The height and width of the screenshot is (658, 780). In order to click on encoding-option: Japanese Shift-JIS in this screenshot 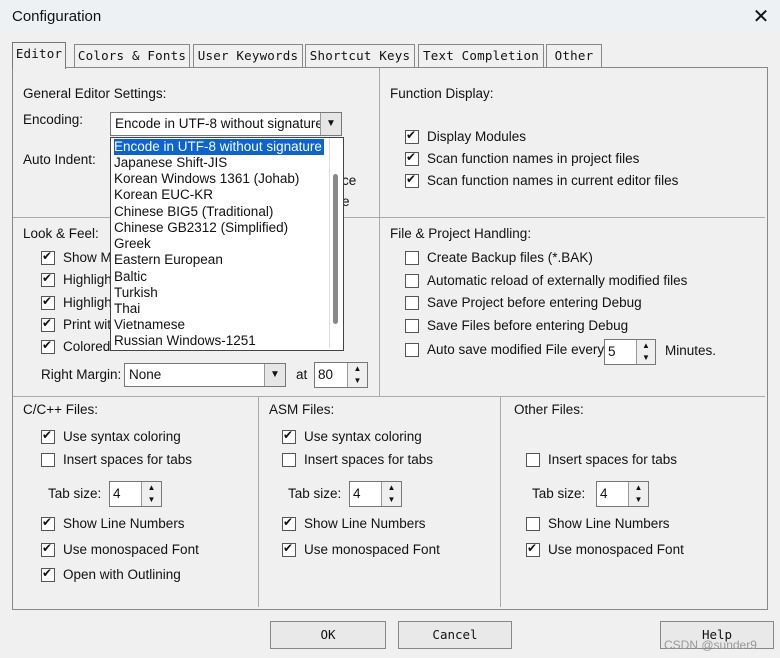, I will do `click(219, 163)`.